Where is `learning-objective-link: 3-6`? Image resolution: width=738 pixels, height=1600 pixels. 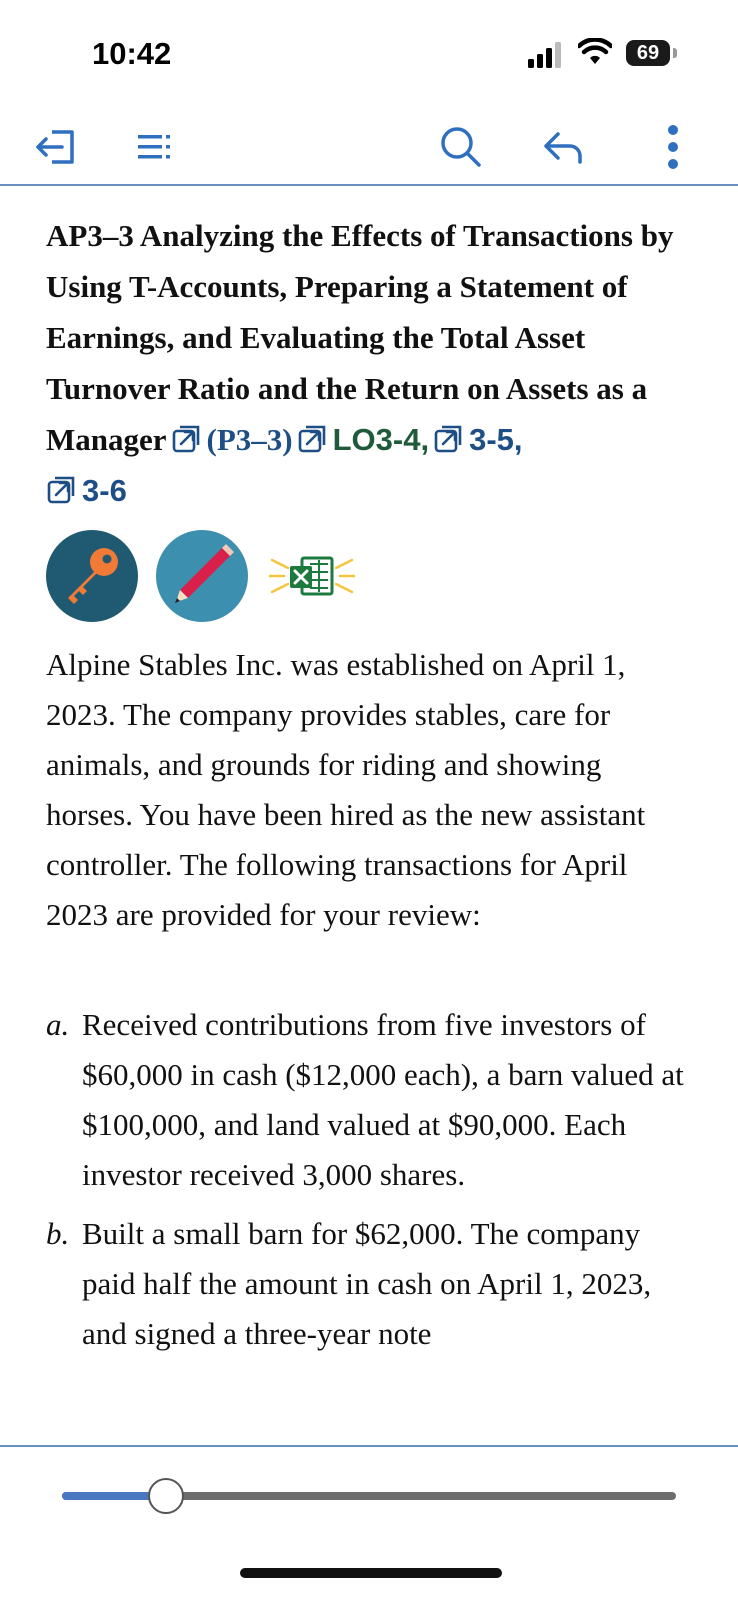
learning-objective-link: 3-6 is located at coordinates (104, 490).